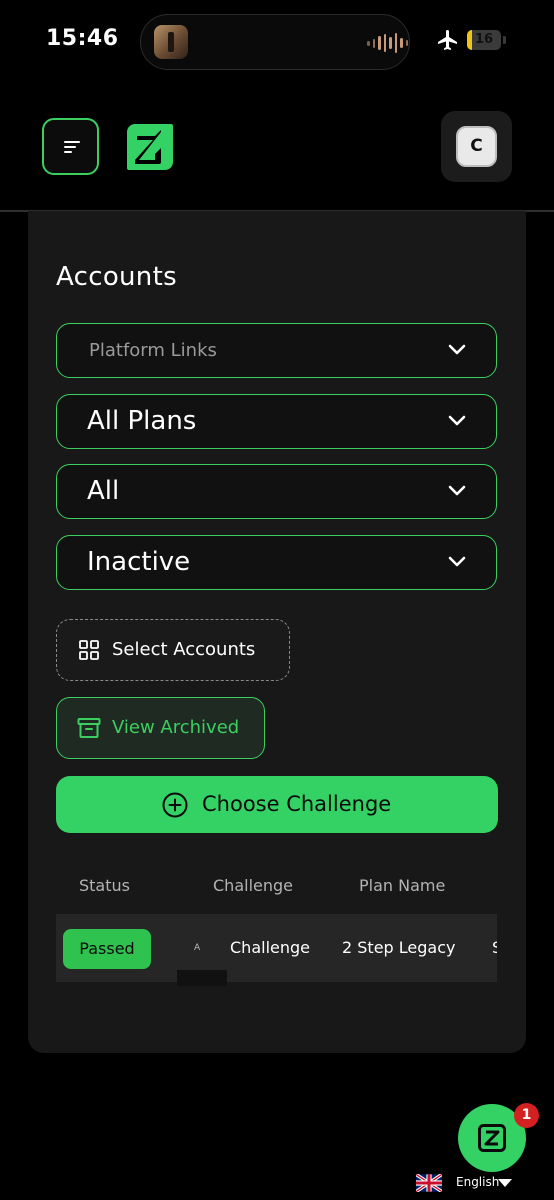  Describe the element at coordinates (447, 40) in the screenshot. I see `airplane-icon` at that location.